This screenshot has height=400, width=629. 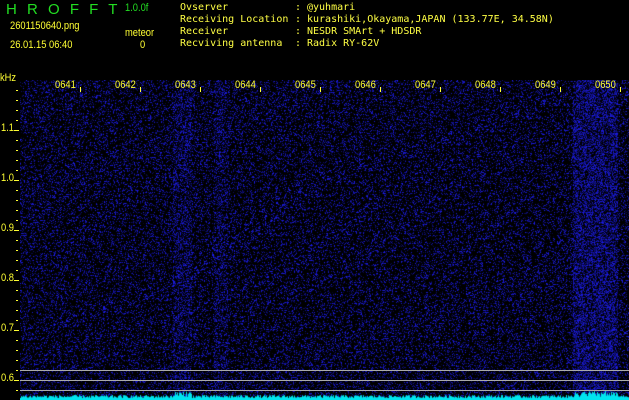 What do you see at coordinates (485, 85) in the screenshot?
I see `x-tick-label: 0648` at bounding box center [485, 85].